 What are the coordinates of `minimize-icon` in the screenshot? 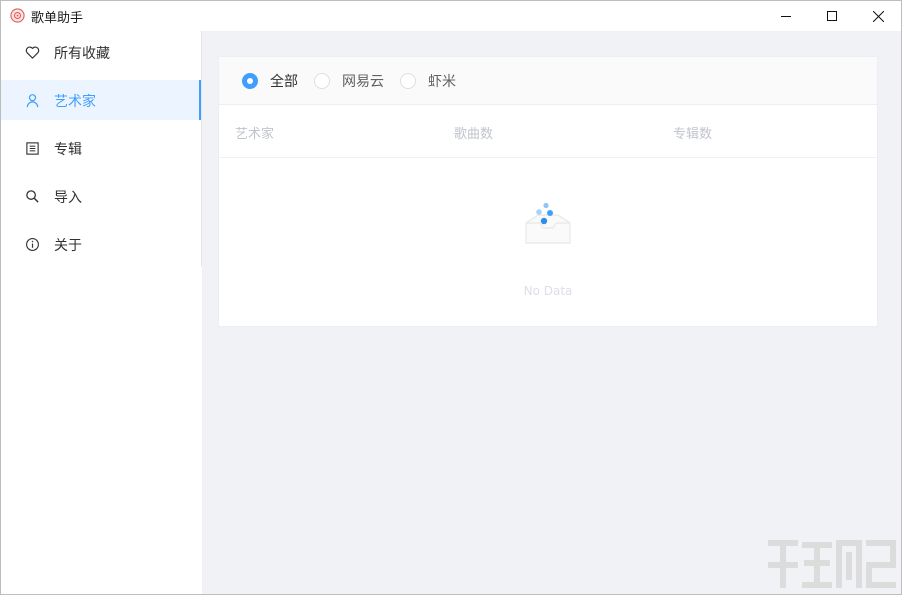 It's located at (786, 16).